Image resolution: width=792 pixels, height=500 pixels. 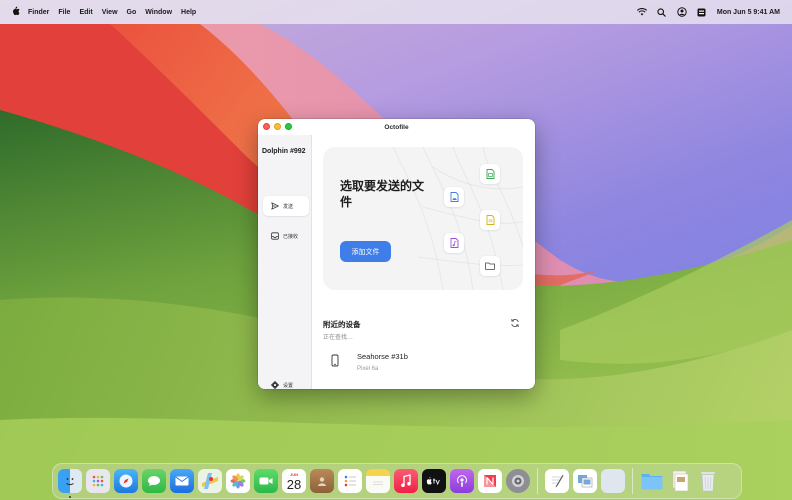 I want to click on zoom-button, so click(x=288, y=126).